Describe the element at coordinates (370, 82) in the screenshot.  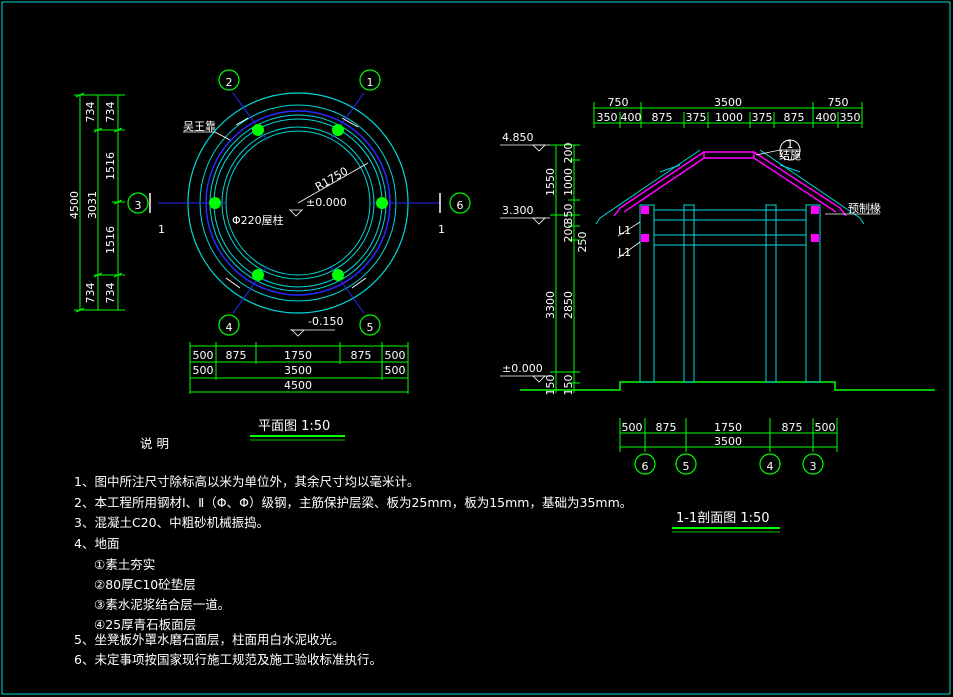
I see `plan-axis-1: 1` at that location.